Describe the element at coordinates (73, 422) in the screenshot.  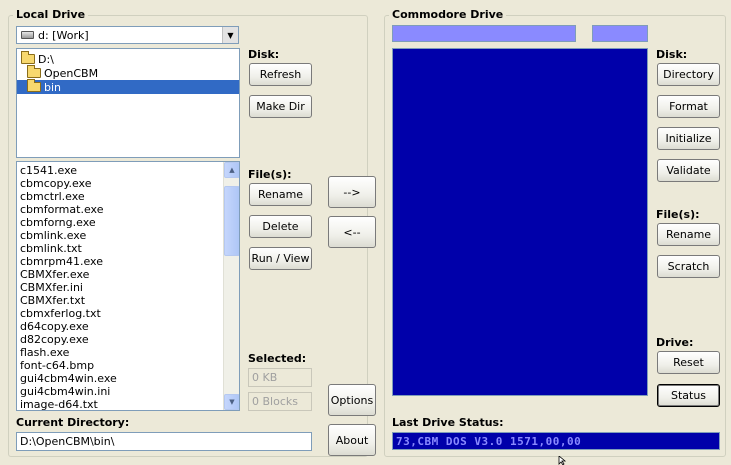
I see `current-directory-label: Current Directory:` at that location.